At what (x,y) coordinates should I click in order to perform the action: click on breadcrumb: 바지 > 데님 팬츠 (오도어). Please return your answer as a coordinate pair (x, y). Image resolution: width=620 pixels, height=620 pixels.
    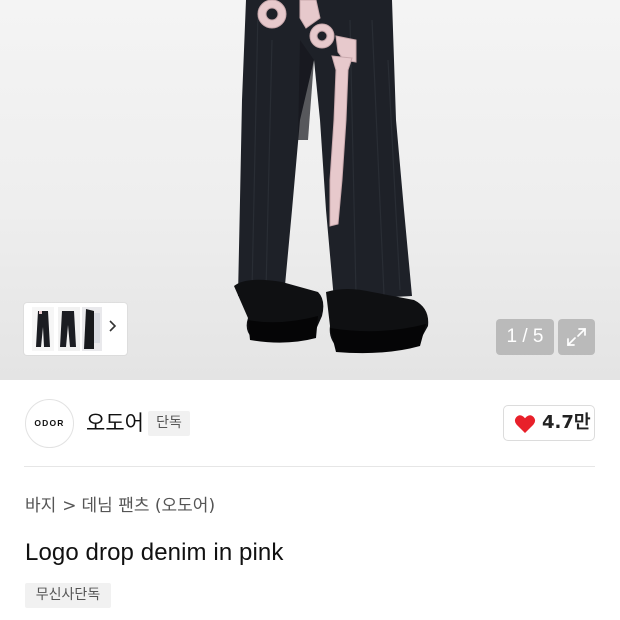
    Looking at the image, I should click on (120, 506).